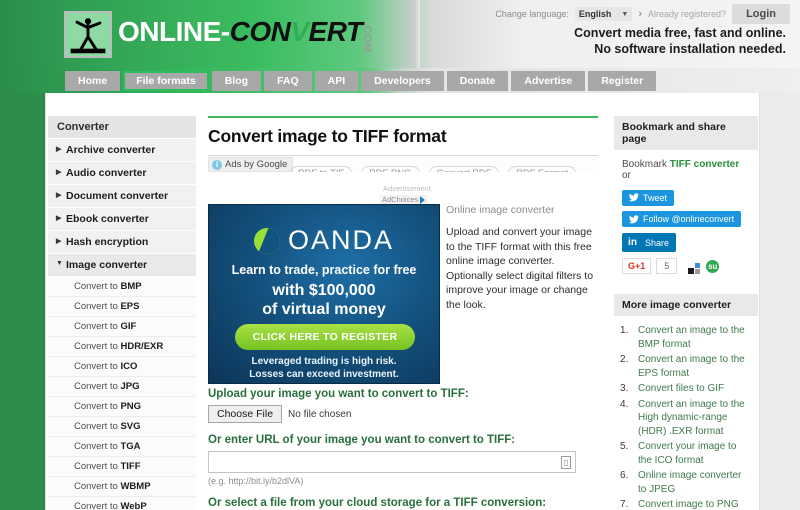  Describe the element at coordinates (142, 346) in the screenshot. I see `convert-format: HDR/EXR` at that location.